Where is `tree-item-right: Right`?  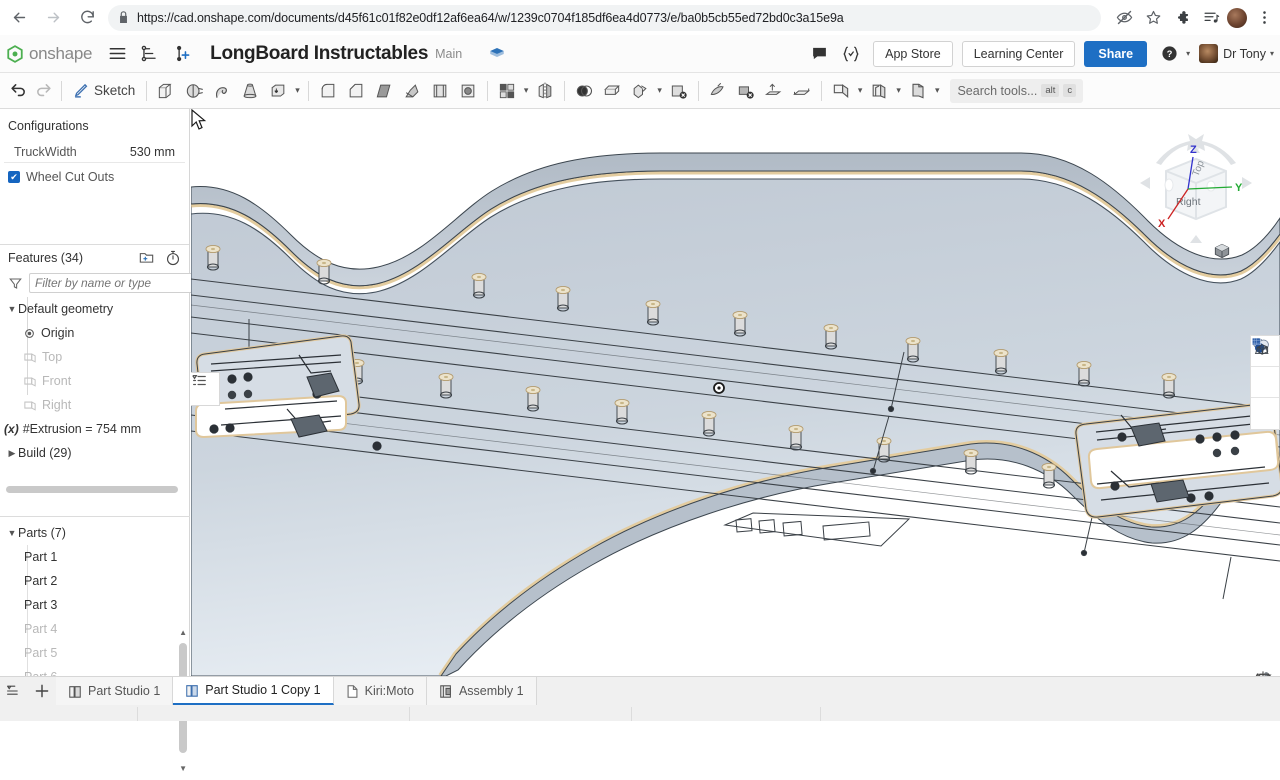 tree-item-right: Right is located at coordinates (94, 405).